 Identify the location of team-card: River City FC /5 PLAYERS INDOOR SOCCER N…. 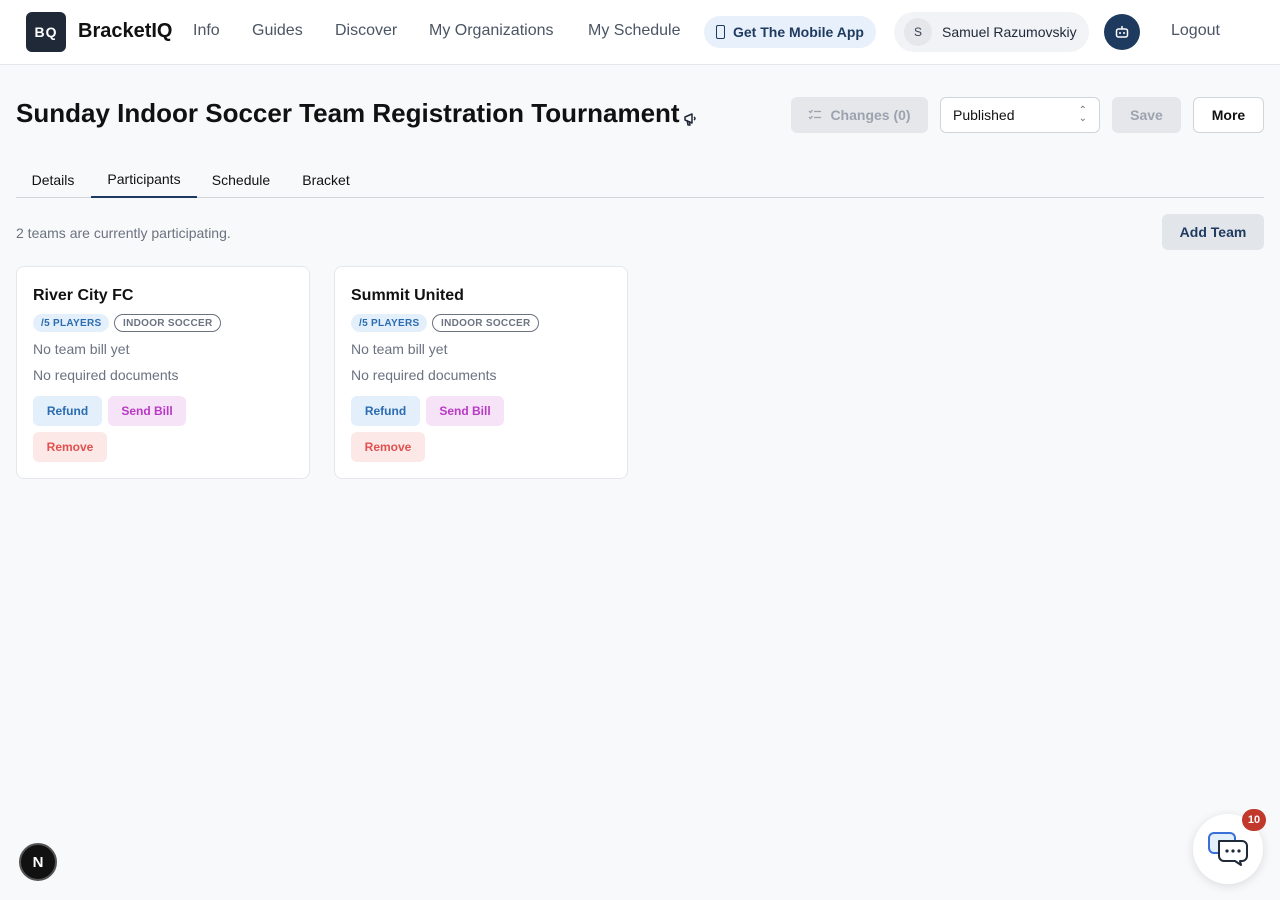
(163, 372).